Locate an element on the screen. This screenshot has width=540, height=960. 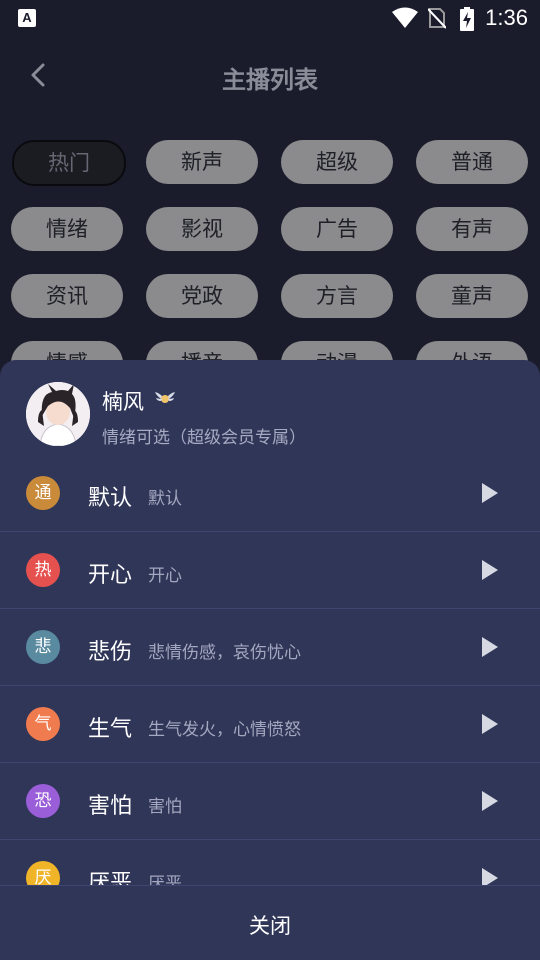
chip-normal: 普通 is located at coordinates (472, 162).